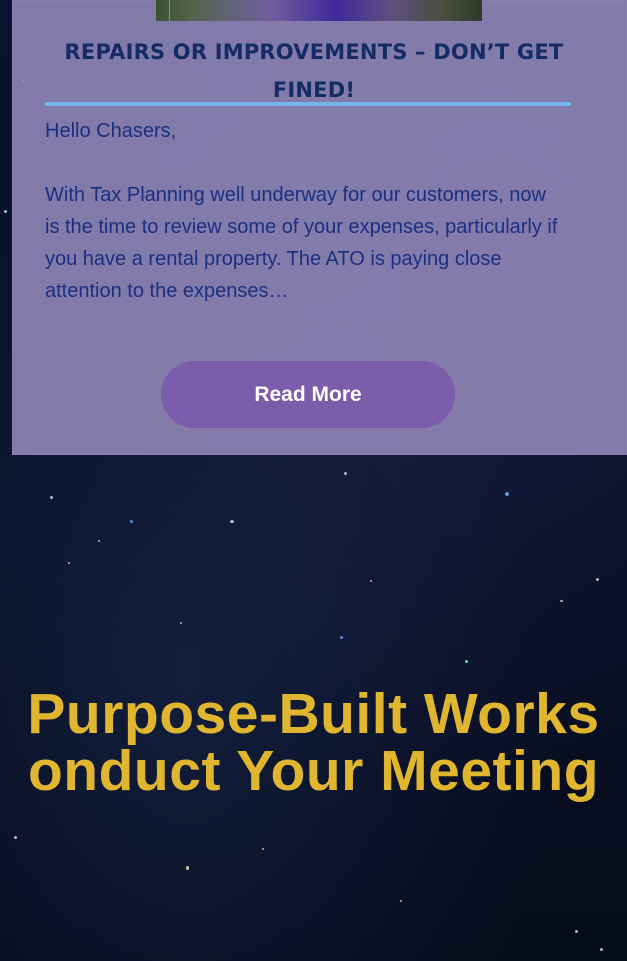  What do you see at coordinates (111, 131) in the screenshot?
I see `post-greeting: Hello Chasers,` at bounding box center [111, 131].